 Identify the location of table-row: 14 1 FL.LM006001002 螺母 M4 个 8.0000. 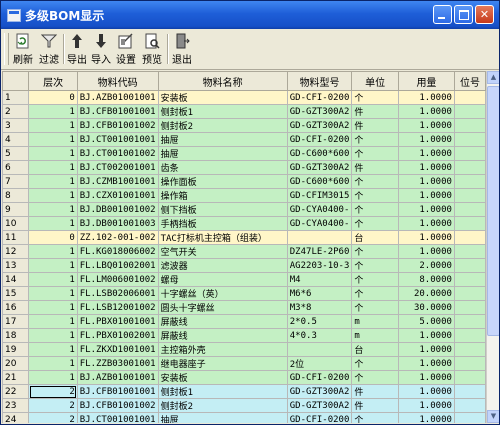
(244, 279).